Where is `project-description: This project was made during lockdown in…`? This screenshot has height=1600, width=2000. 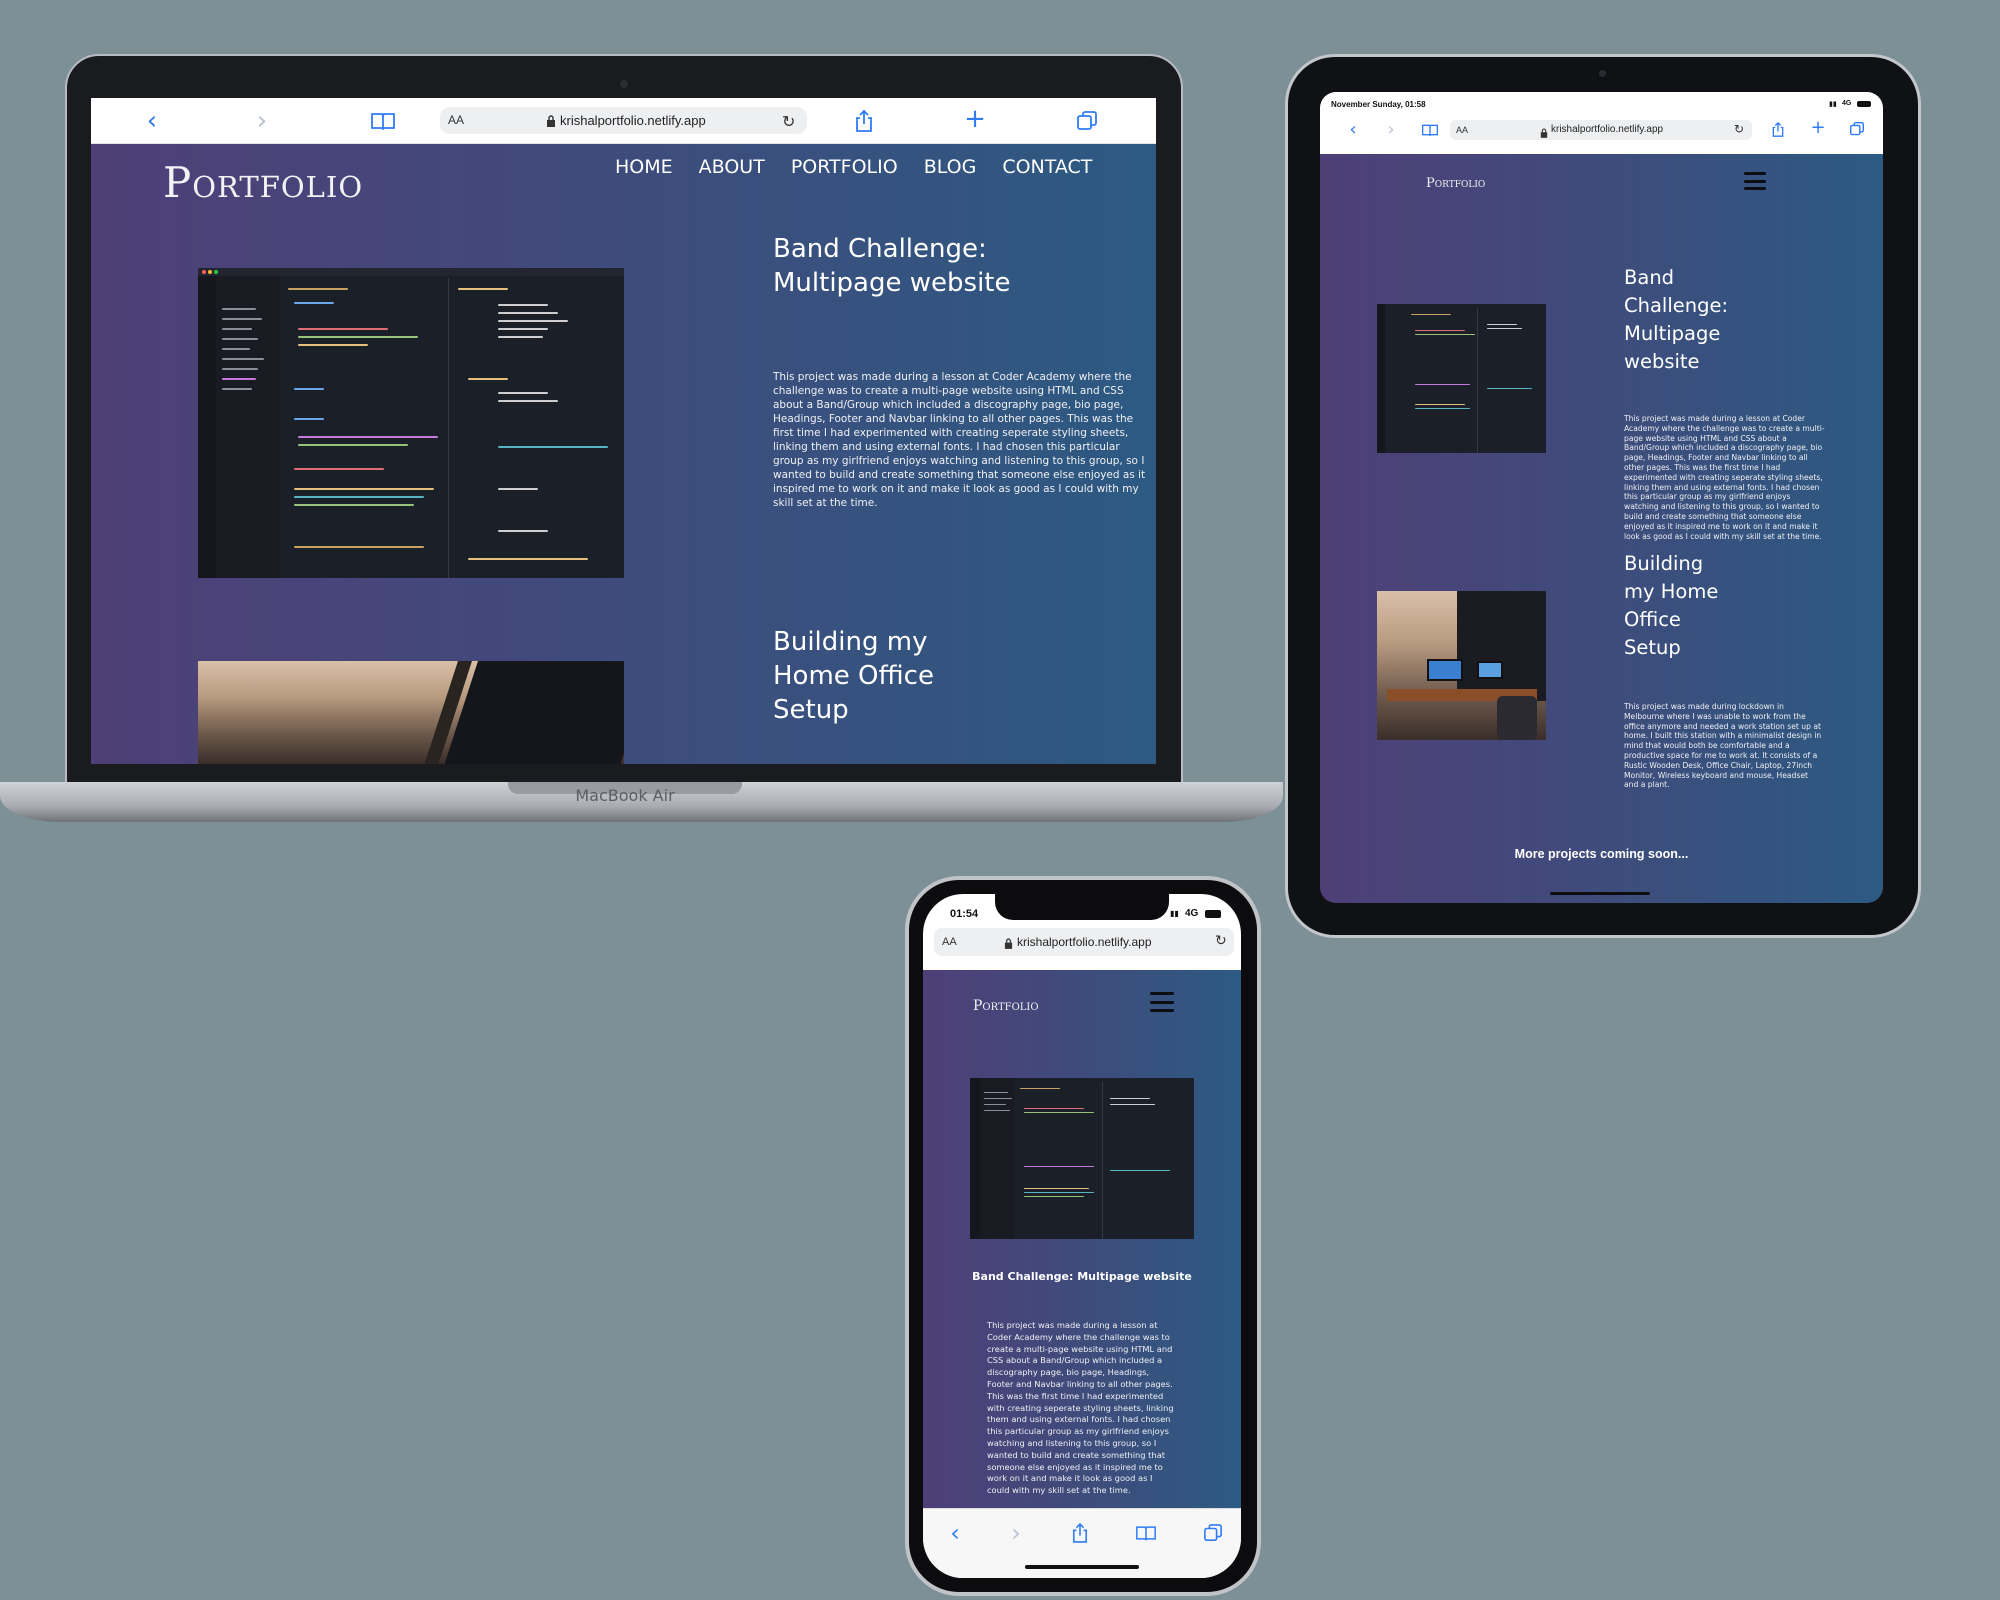
project-description: This project was made during lockdown in… is located at coordinates (1723, 746).